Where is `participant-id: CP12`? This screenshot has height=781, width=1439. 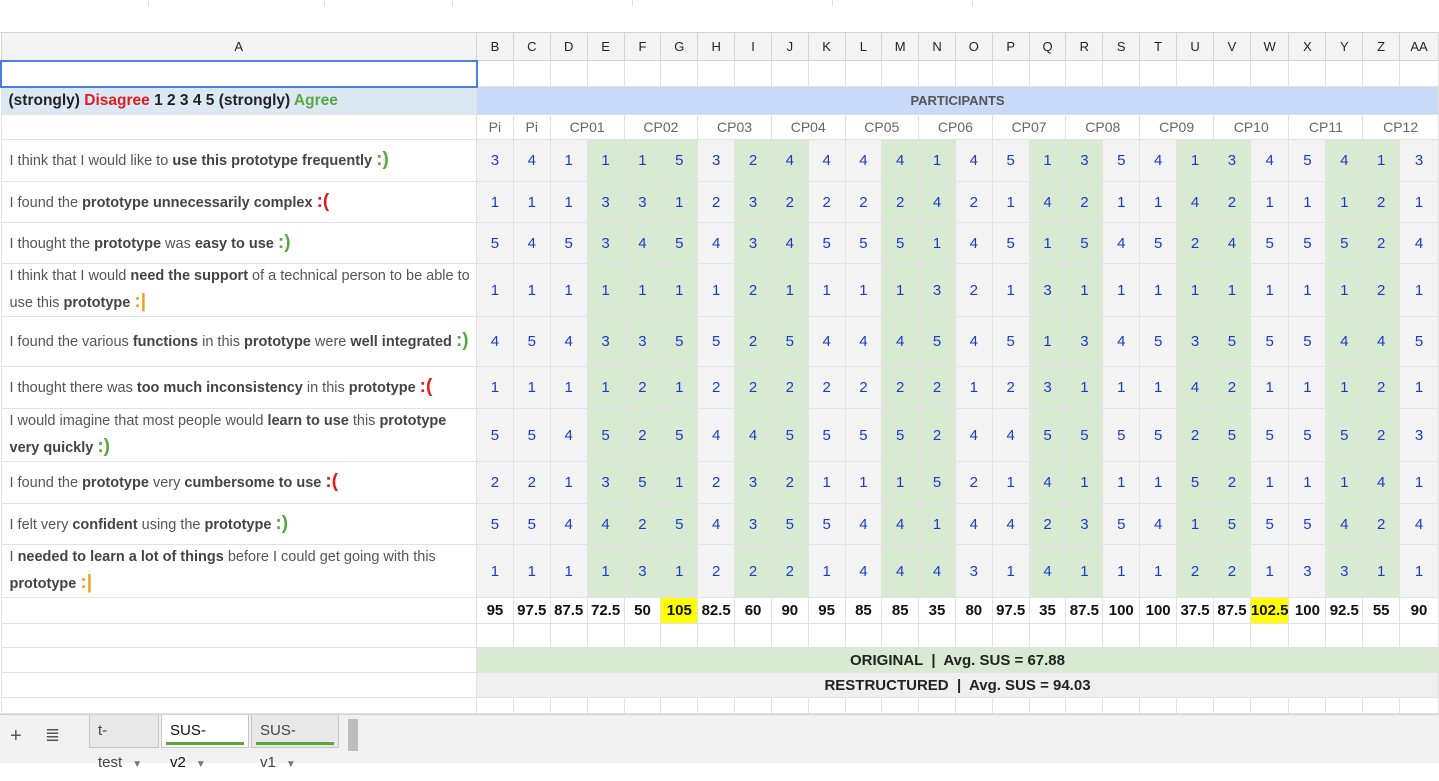 participant-id: CP12 is located at coordinates (1400, 127).